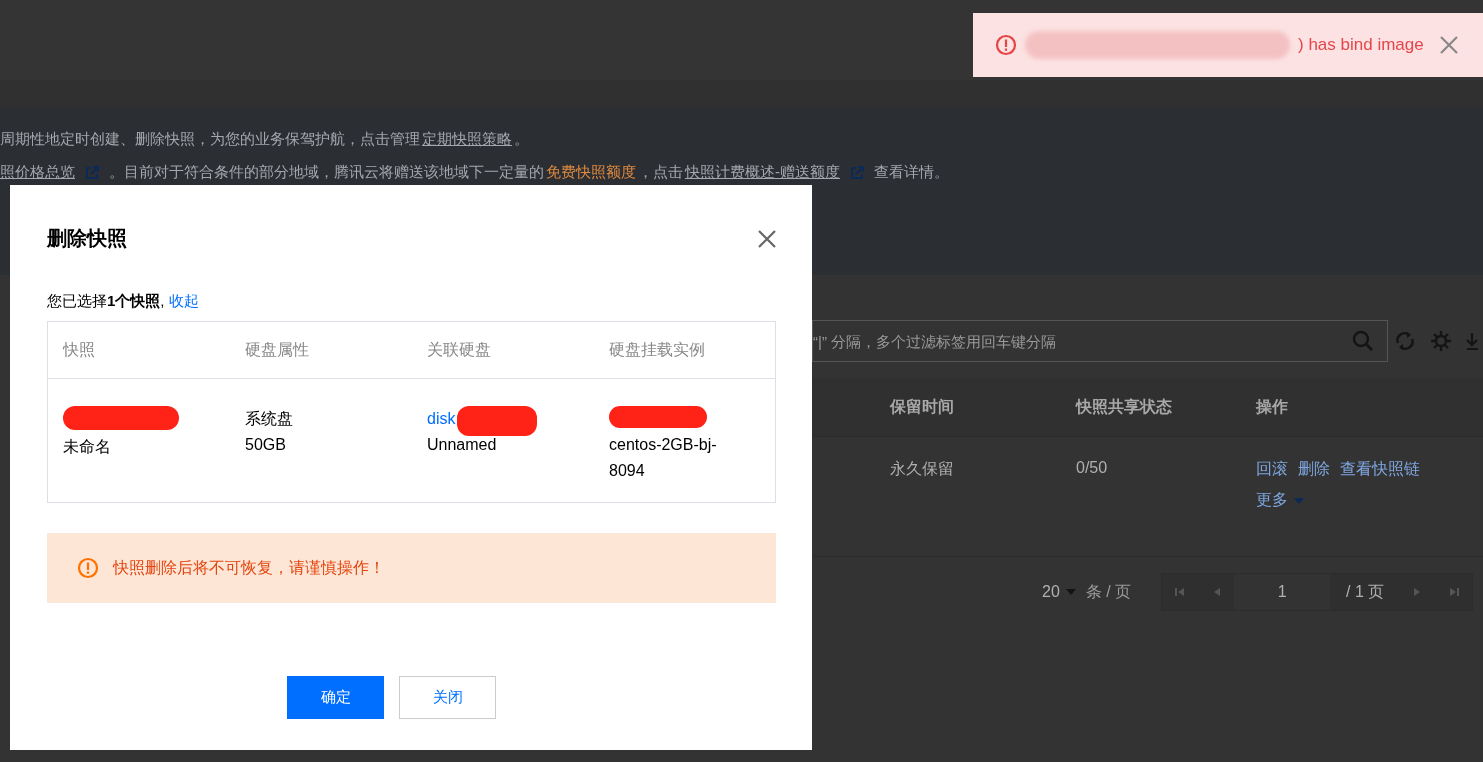 The height and width of the screenshot is (762, 1483). I want to click on table-cell-text: 系统盘, so click(269, 419).